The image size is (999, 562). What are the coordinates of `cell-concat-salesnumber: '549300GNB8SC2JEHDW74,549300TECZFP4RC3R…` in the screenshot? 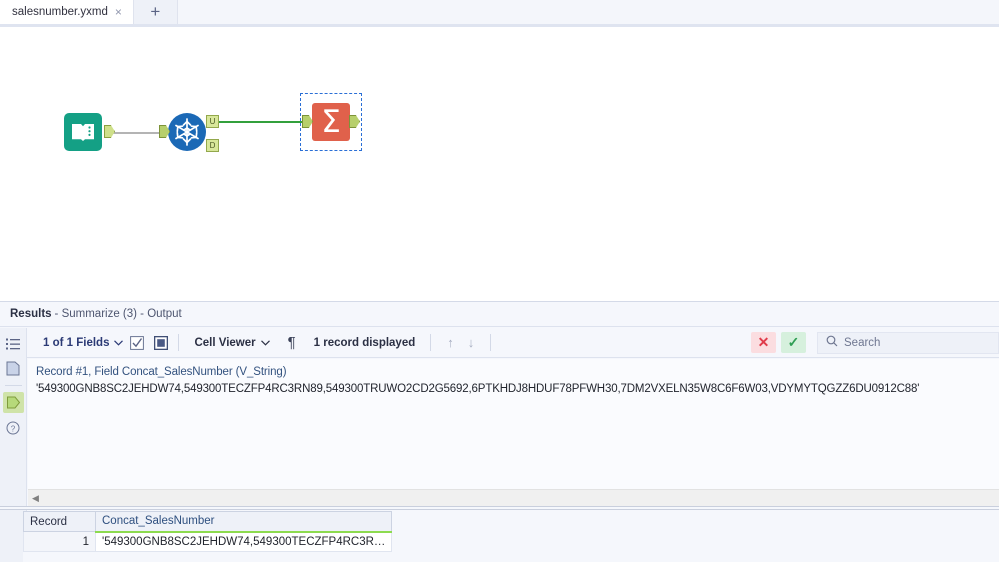 It's located at (243, 541).